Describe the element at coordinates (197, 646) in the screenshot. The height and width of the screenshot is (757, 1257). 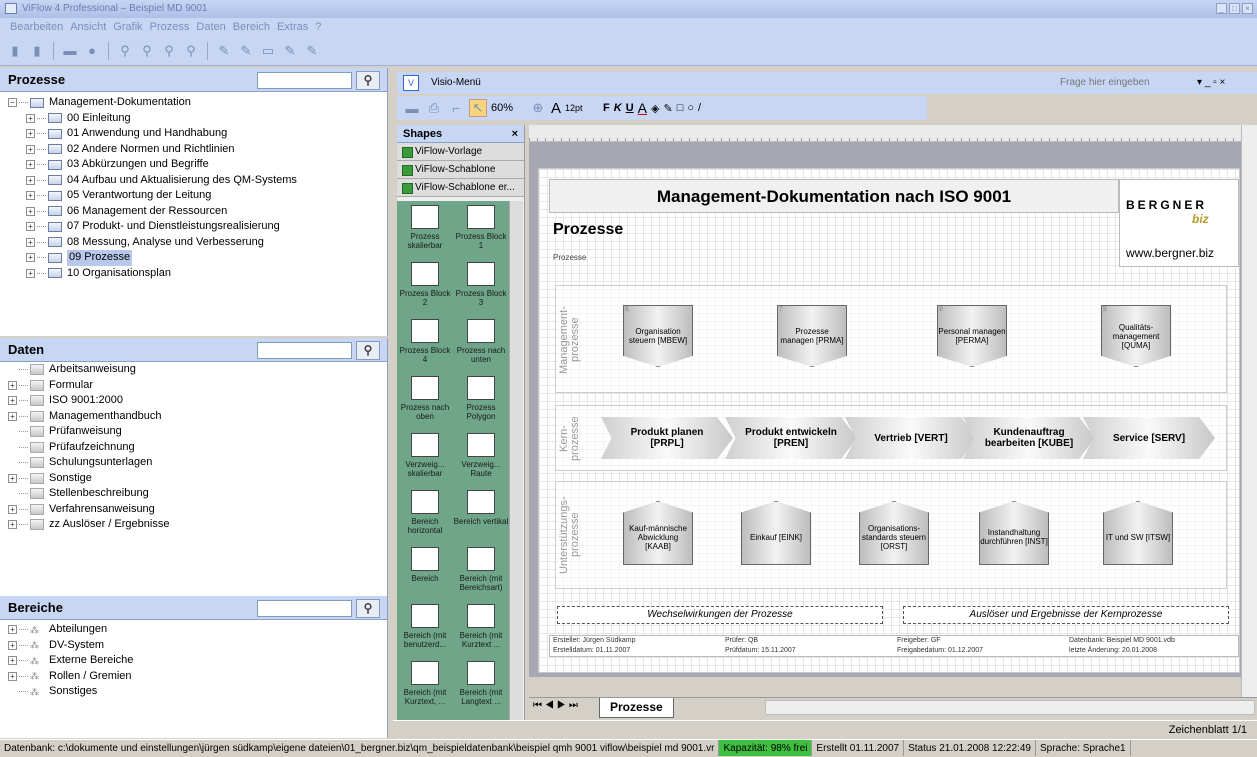
I see `bereich-item: + ⁂ DV-System` at that location.